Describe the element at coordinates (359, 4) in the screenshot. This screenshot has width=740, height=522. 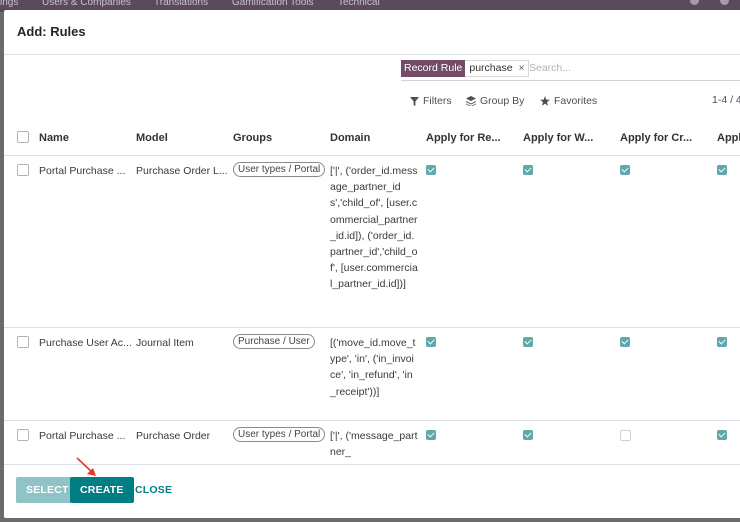
I see `bg-menu-item: Technical` at that location.